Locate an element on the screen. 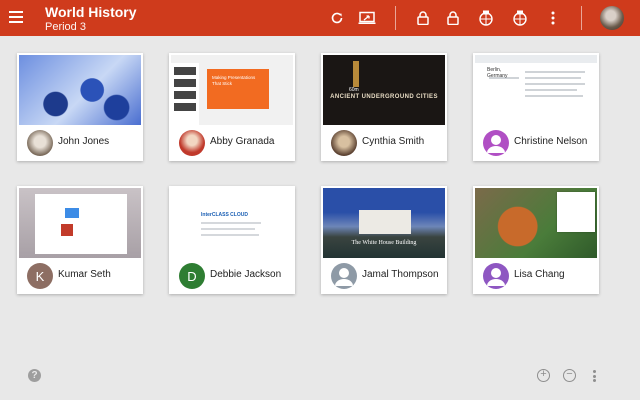 The width and height of the screenshot is (640, 400). zoom-in-icon: + is located at coordinates (543, 375).